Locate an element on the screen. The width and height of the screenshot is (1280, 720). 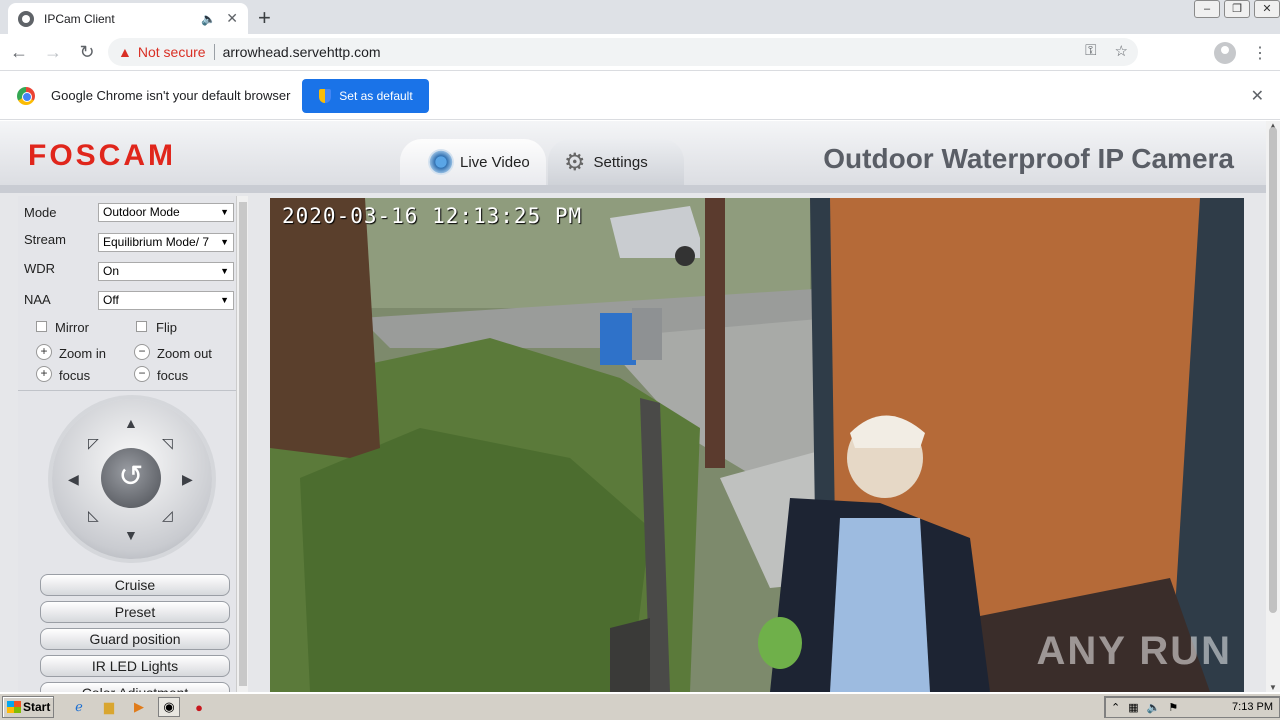
infobar-close-icon: ✕ is located at coordinates (1257, 96).